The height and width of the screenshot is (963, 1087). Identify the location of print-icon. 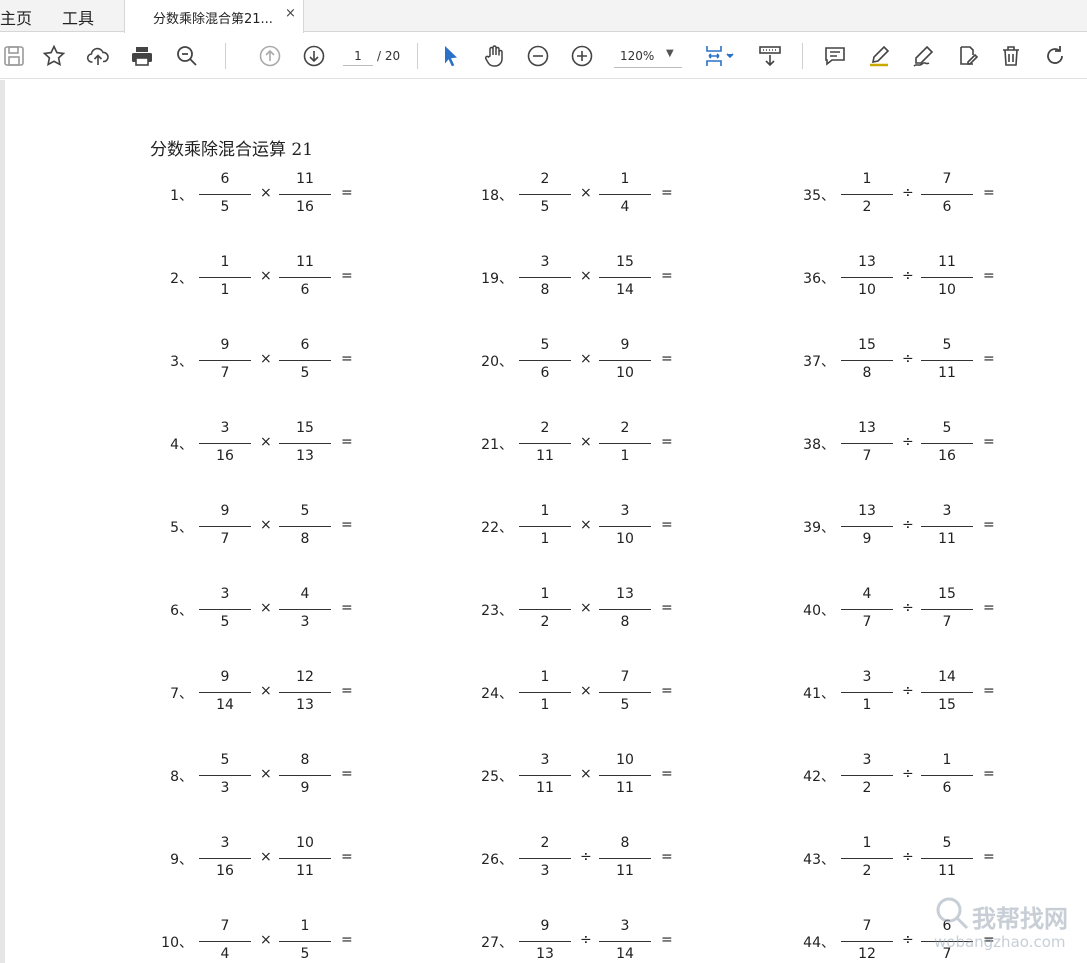
(142, 56).